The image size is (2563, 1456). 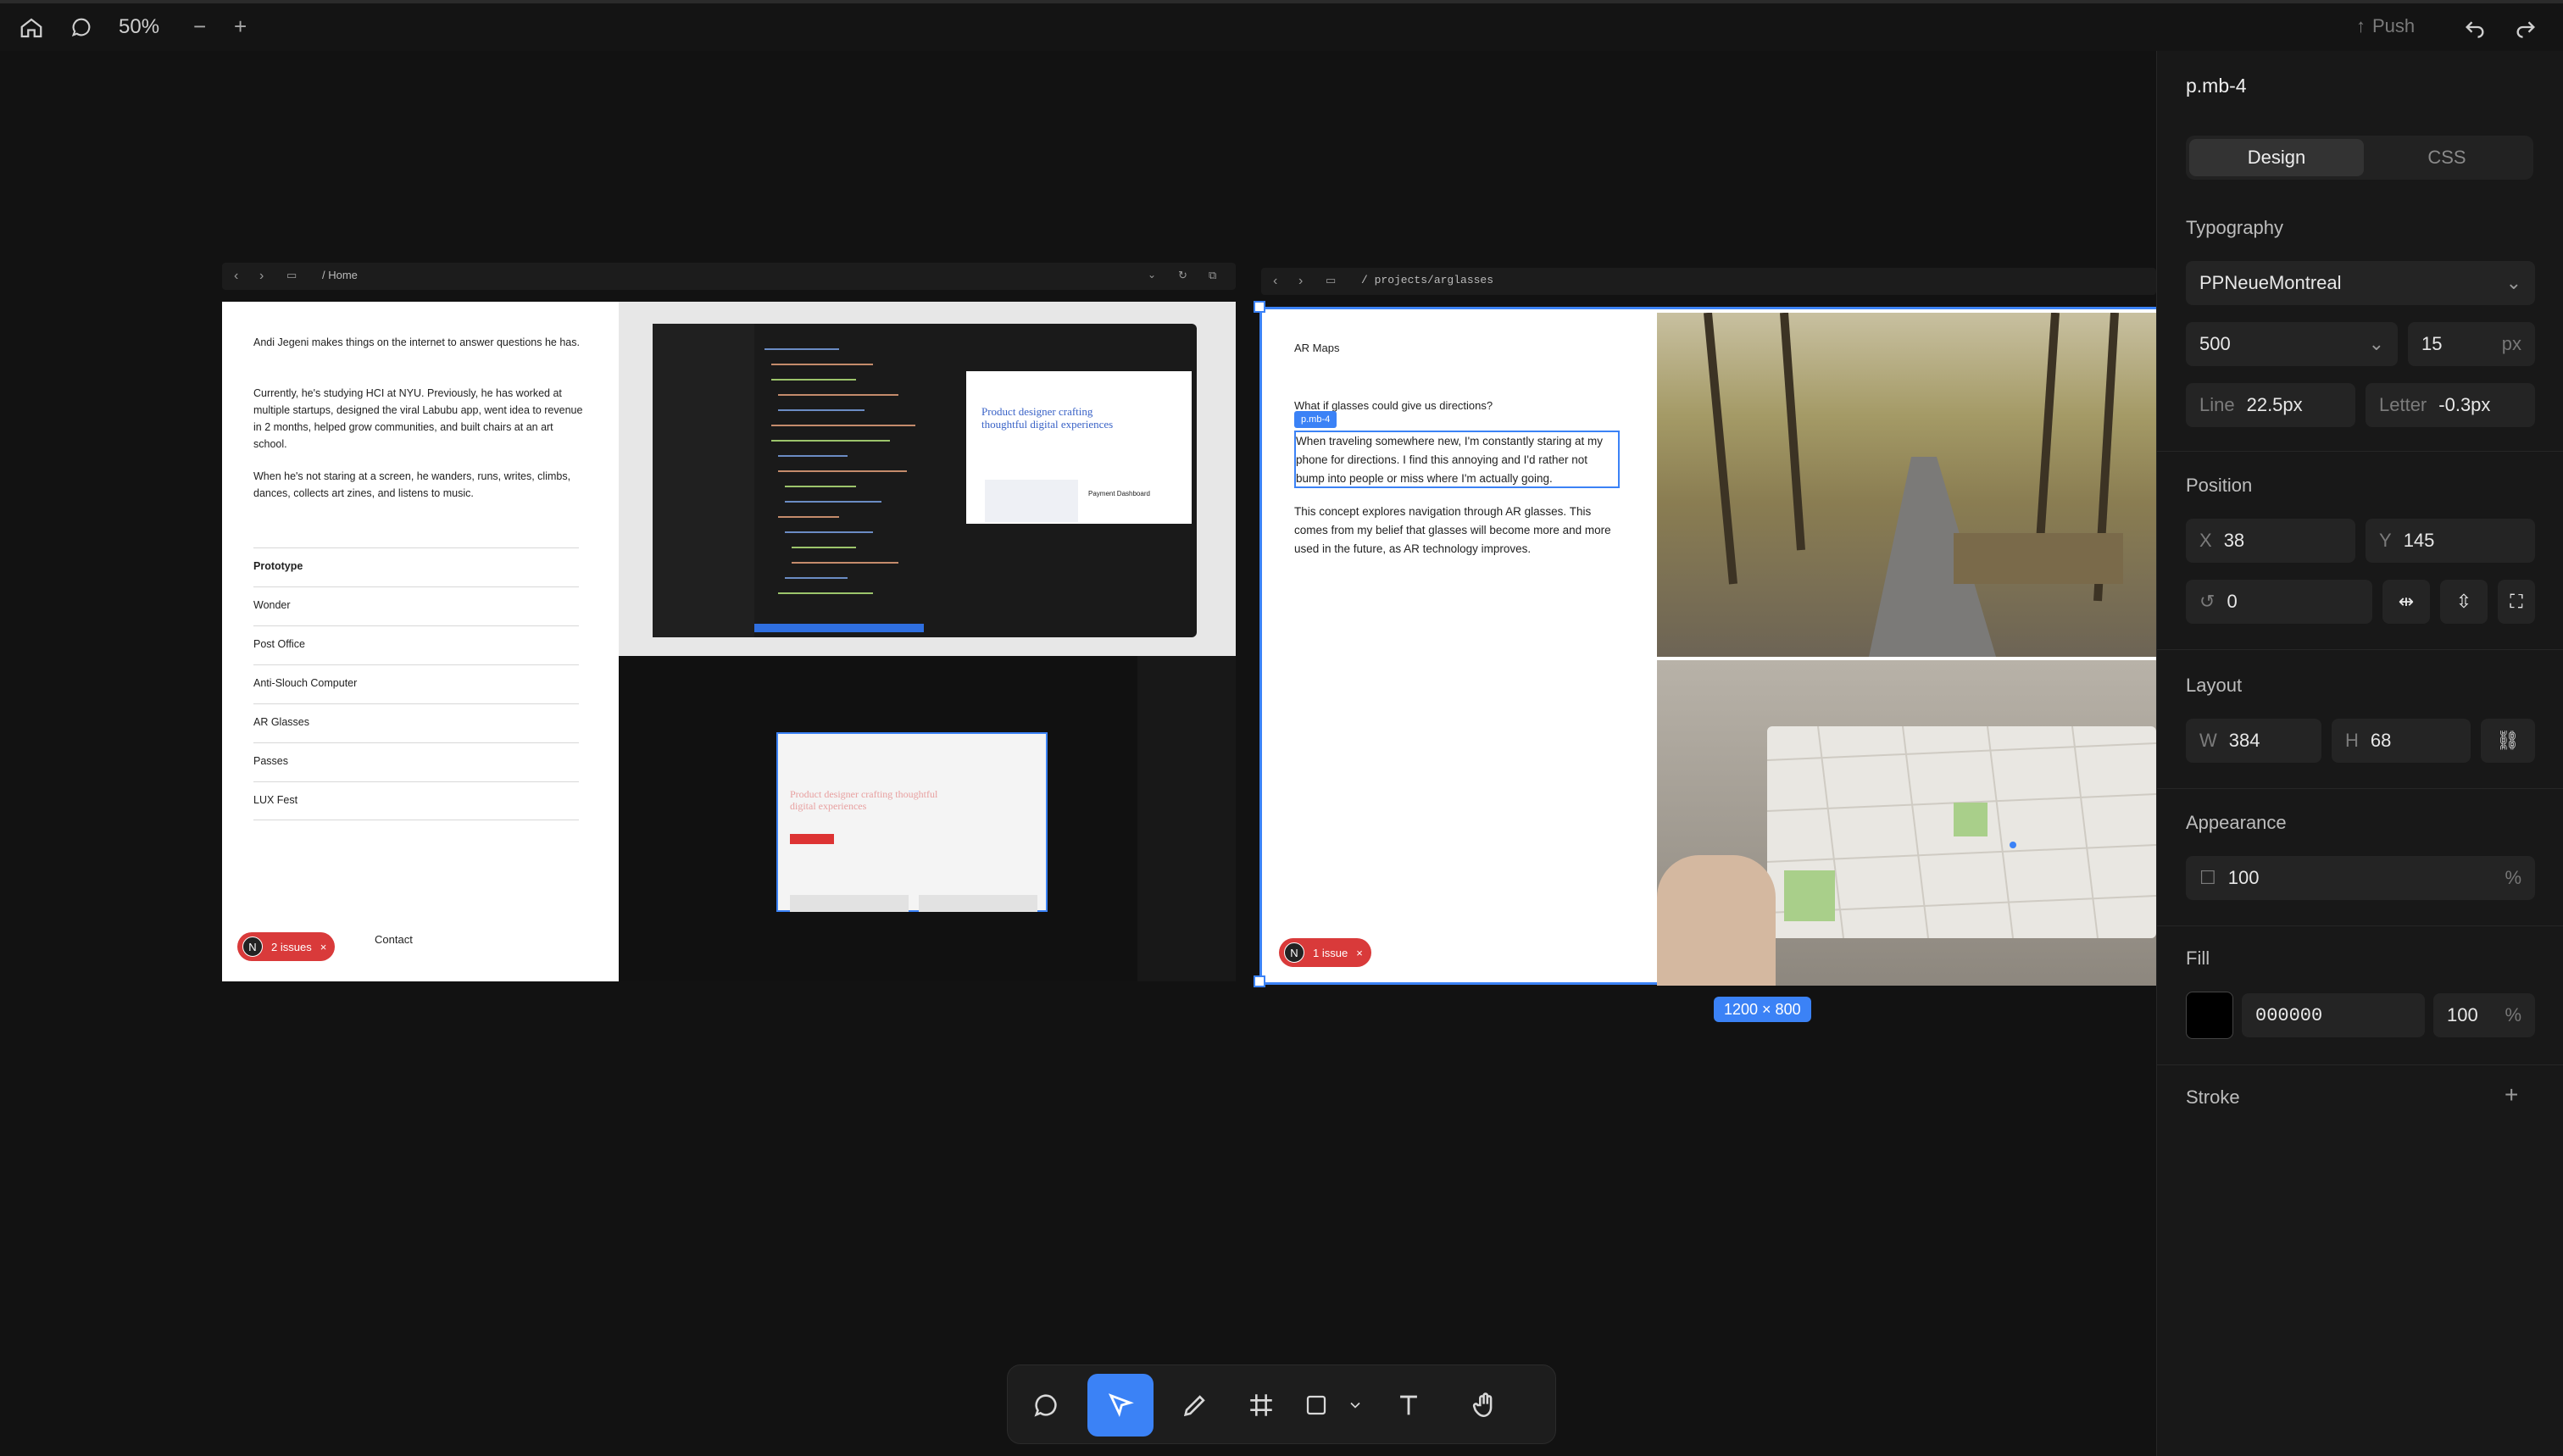 What do you see at coordinates (2477, 30) in the screenshot?
I see `undo-icon` at bounding box center [2477, 30].